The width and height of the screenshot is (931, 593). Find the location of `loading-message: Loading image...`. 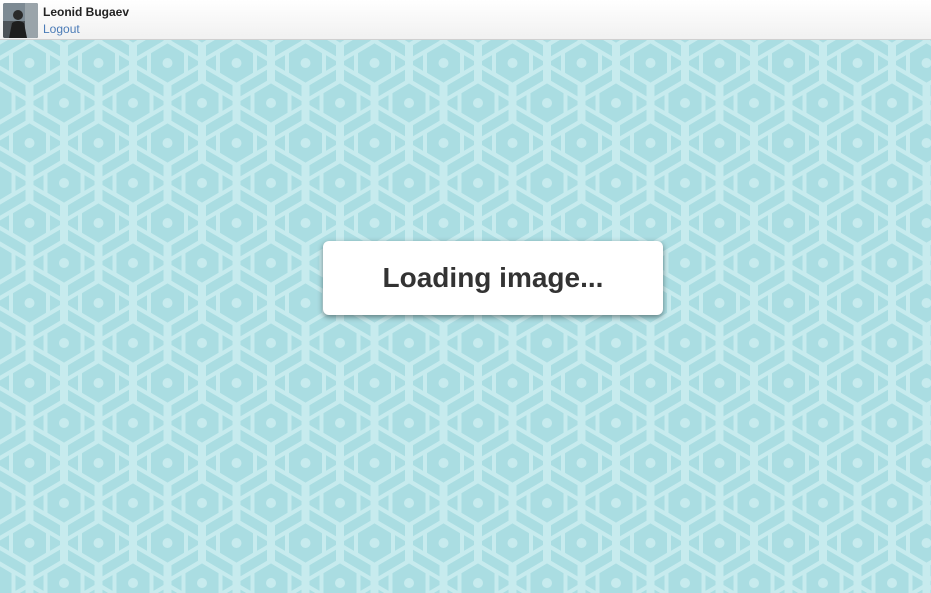

loading-message: Loading image... is located at coordinates (493, 277).